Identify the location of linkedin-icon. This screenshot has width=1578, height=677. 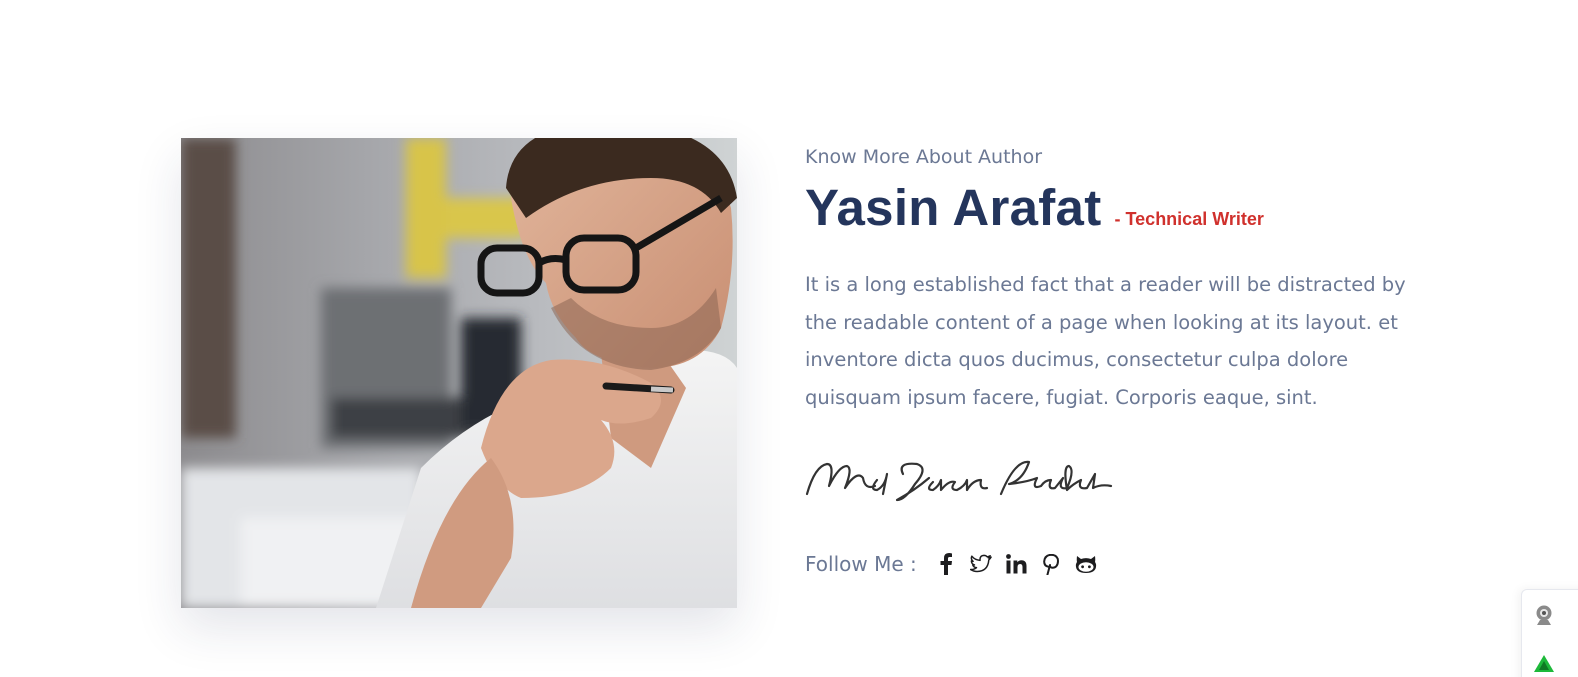
(1016, 564).